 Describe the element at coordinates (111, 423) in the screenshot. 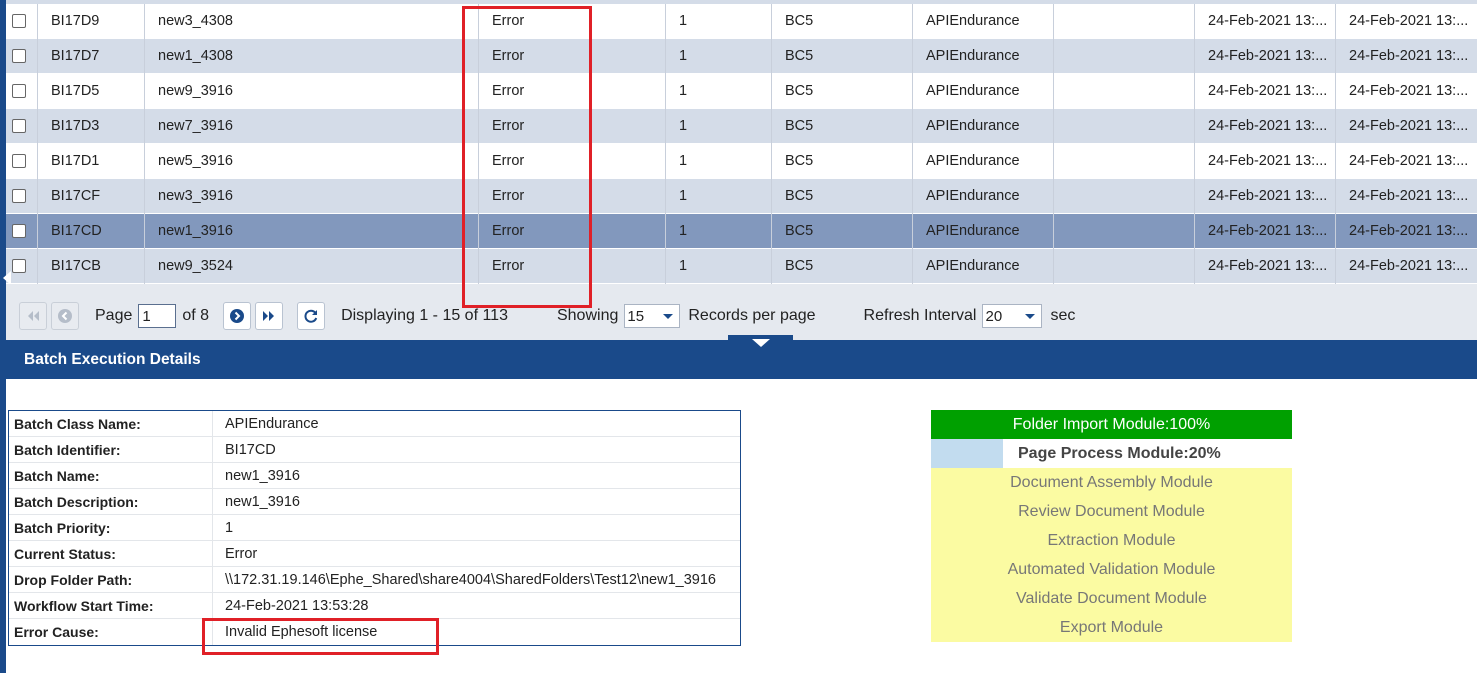

I see `detail-label: Batch Class Name:` at that location.